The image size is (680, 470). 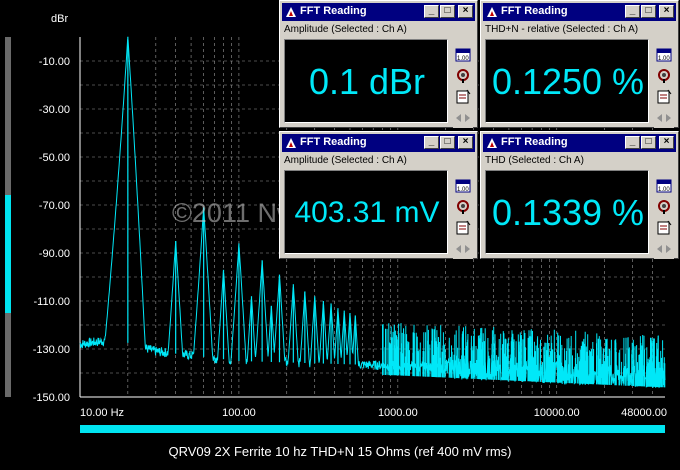 What do you see at coordinates (54, 206) in the screenshot?
I see `y-tick-label: -70.00` at bounding box center [54, 206].